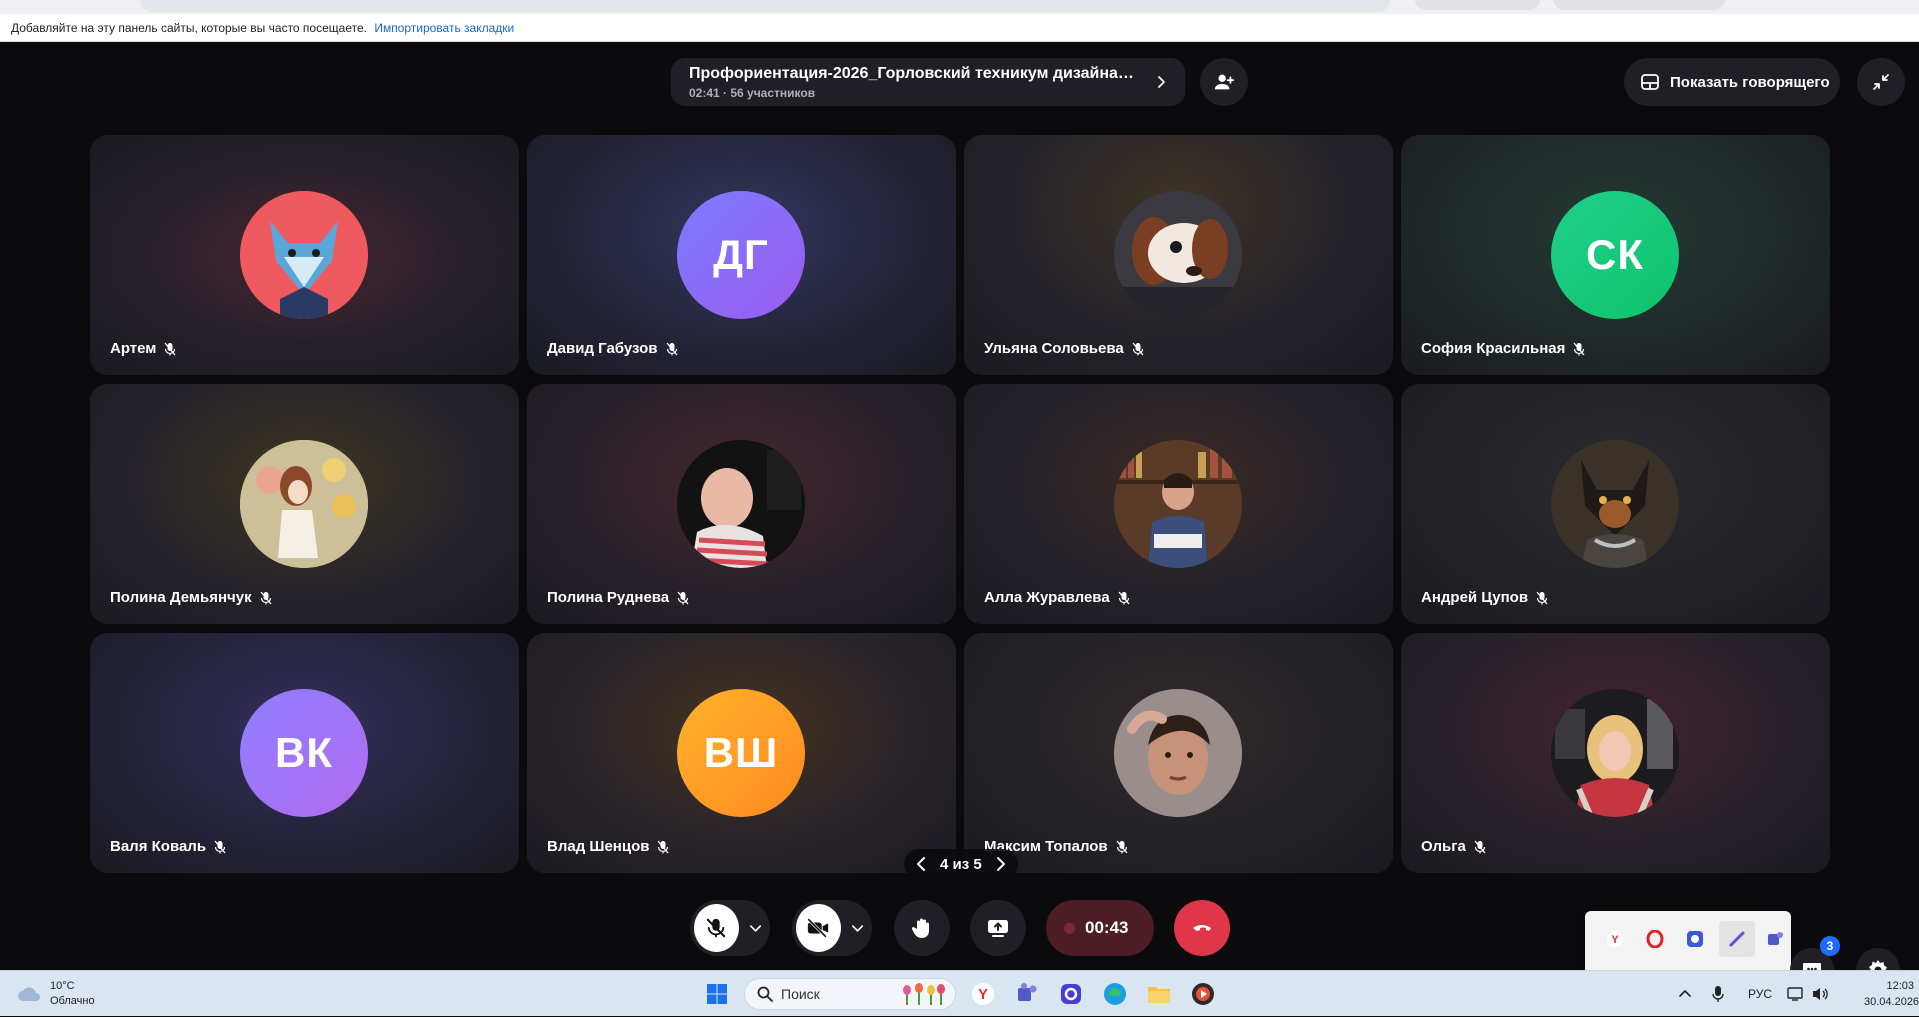  What do you see at coordinates (1202, 928) in the screenshot?
I see `end-call-button` at bounding box center [1202, 928].